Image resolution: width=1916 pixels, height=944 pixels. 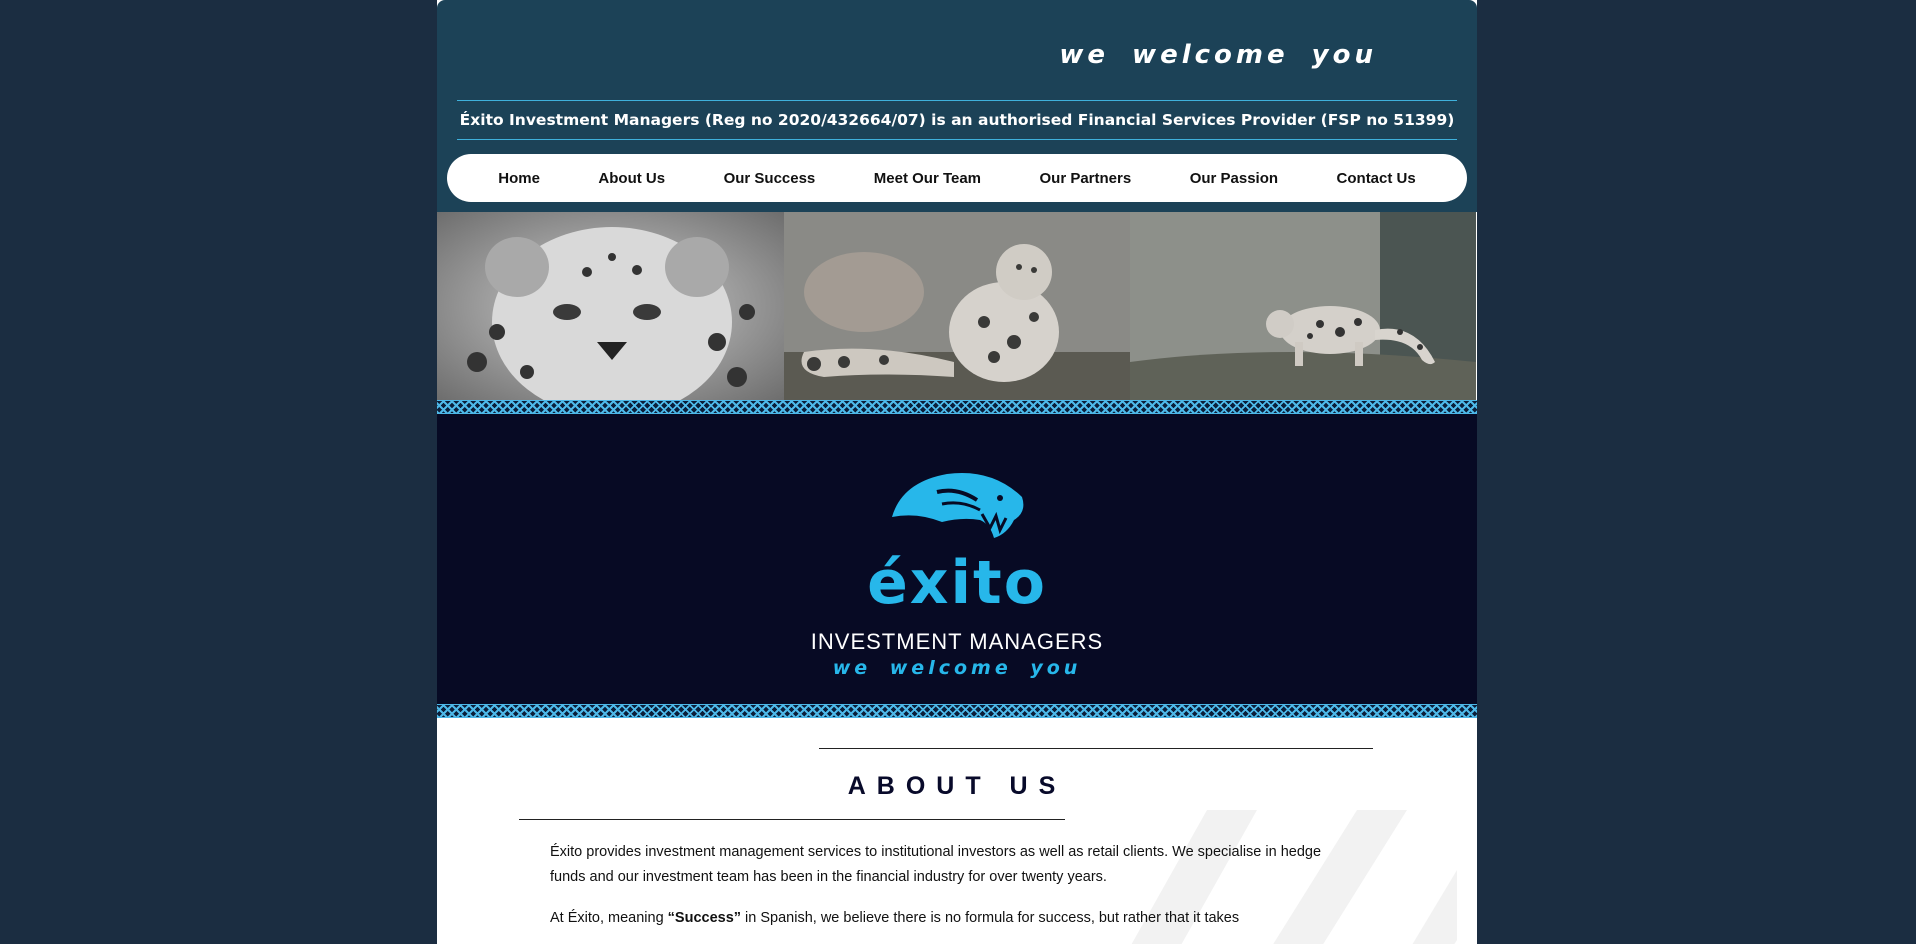 I want to click on success-emphasis: “Success”, so click(x=704, y=918).